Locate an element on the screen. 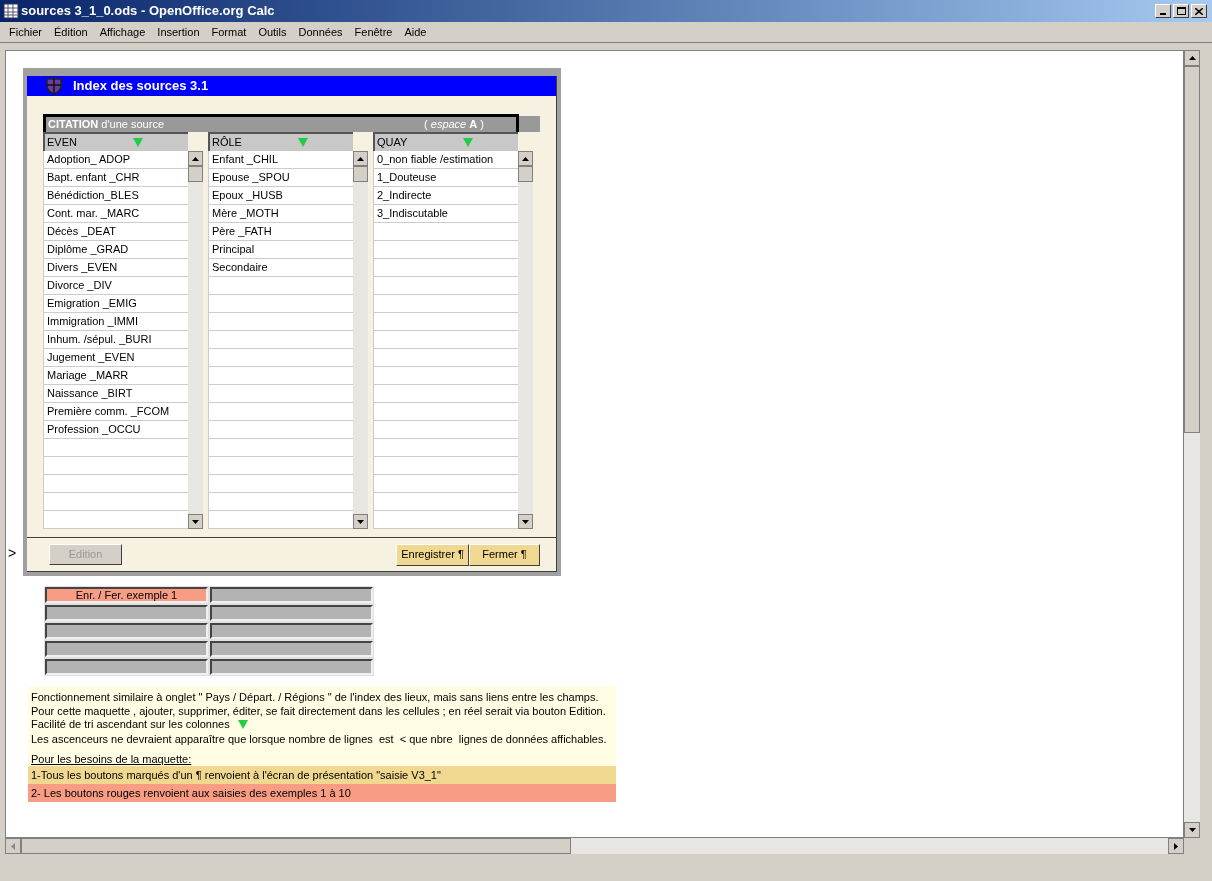  list-cell: Diplôme _GRAD is located at coordinates (115, 250).